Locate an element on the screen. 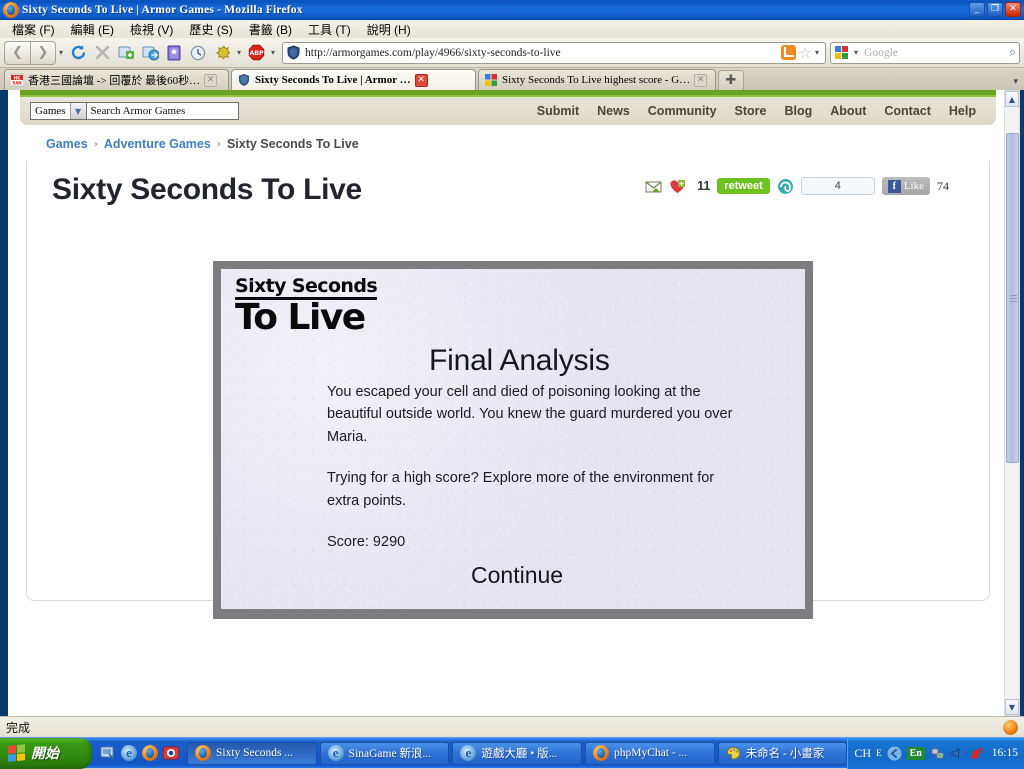 Image resolution: width=1024 pixels, height=769 pixels. tray-language-ch: CH is located at coordinates (862, 753).